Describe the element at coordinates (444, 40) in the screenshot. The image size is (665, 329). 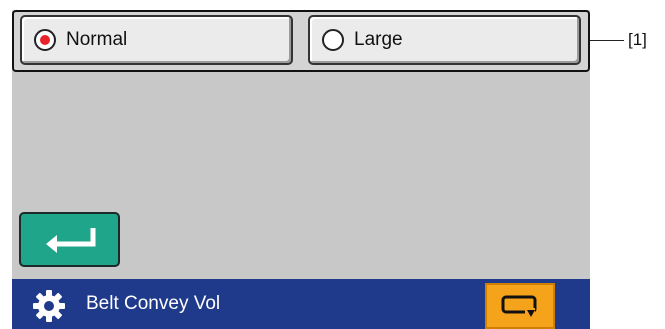
I see `large-option-button: Large` at that location.